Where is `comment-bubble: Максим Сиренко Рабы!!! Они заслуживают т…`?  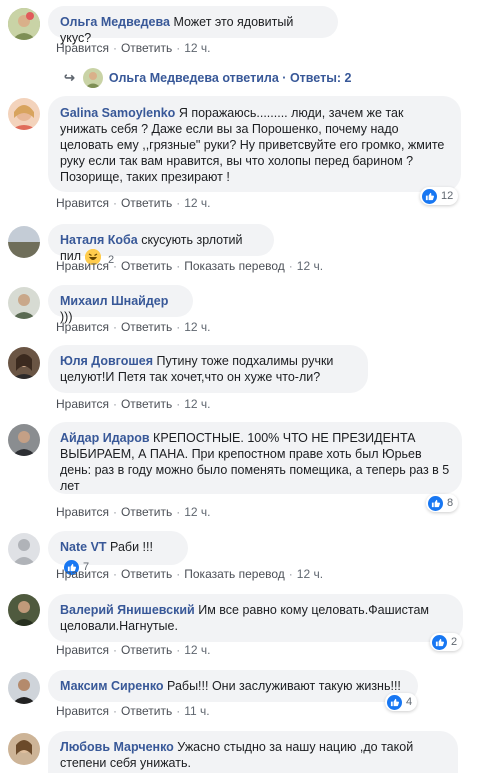 comment-bubble: Максим Сиренко Рабы!!! Они заслуживают т… is located at coordinates (233, 686).